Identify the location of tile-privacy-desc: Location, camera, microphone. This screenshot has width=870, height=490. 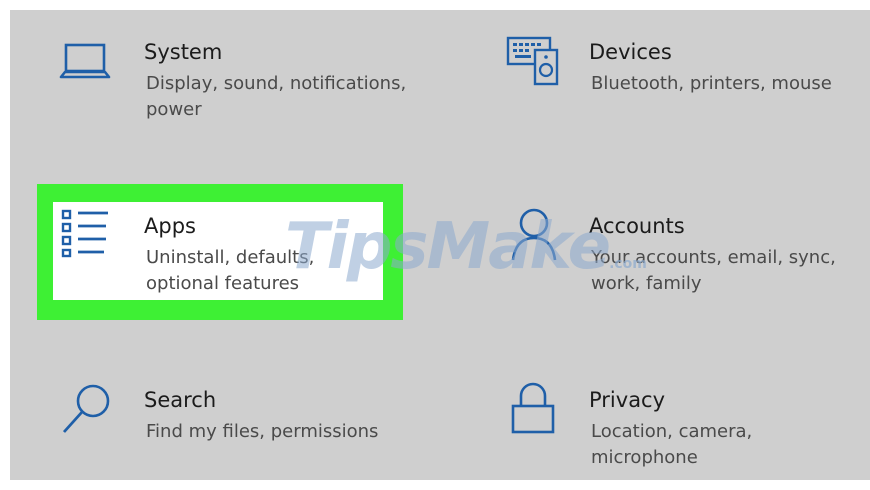
(672, 444).